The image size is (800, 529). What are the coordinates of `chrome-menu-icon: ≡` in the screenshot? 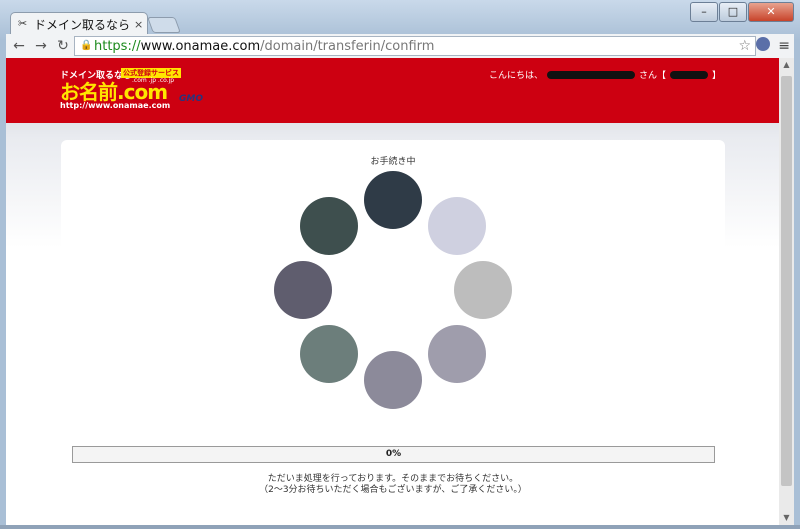 It's located at (784, 46).